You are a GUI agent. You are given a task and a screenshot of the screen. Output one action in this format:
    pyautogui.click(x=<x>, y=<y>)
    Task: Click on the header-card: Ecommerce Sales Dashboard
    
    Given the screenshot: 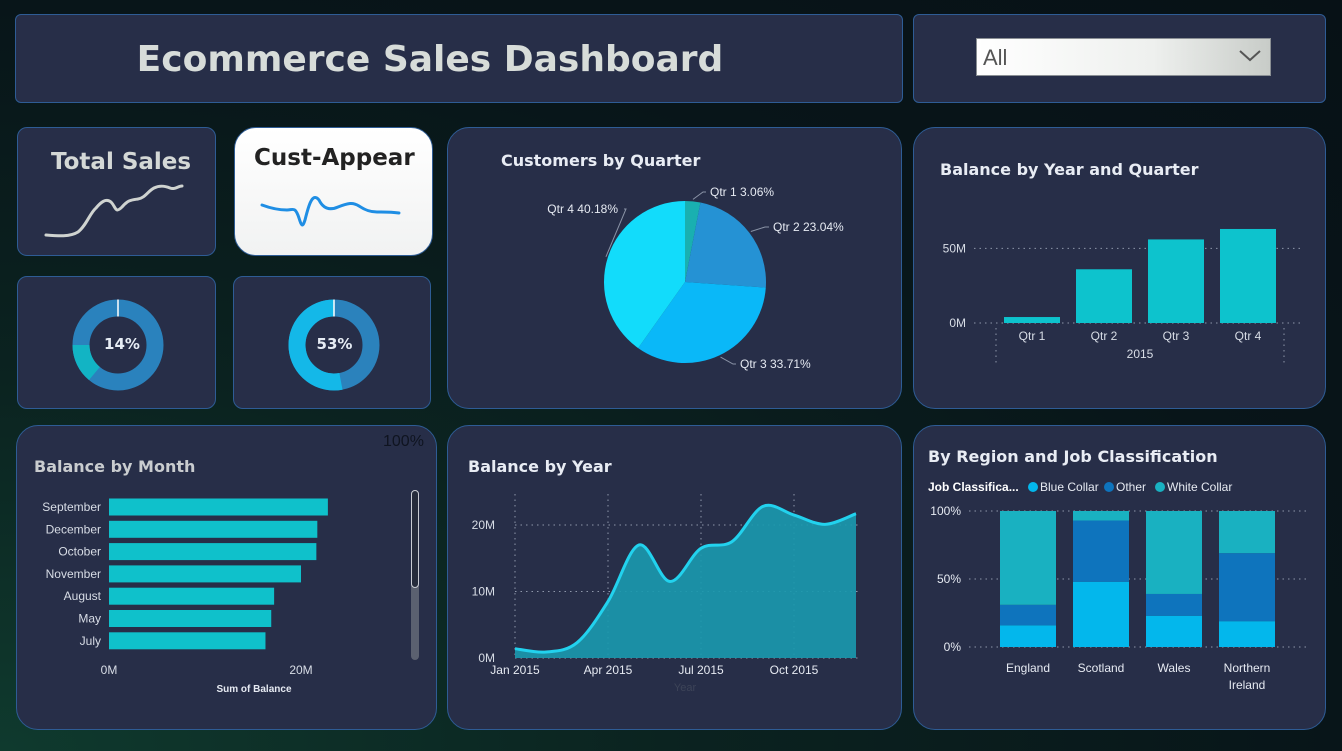 What is the action you would take?
    pyautogui.click(x=459, y=58)
    